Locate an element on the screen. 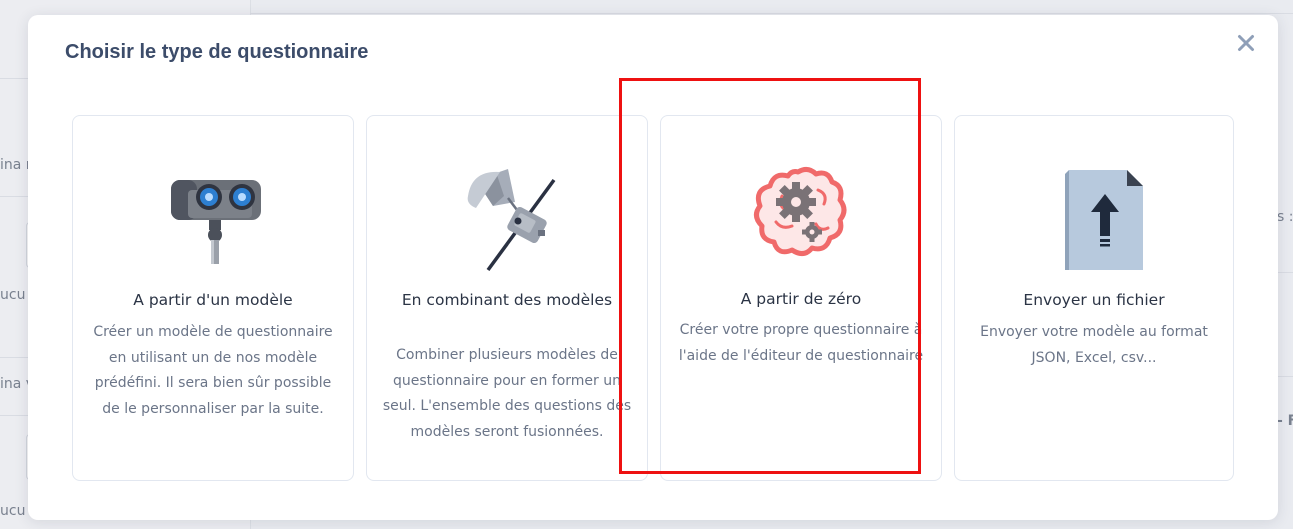  card-title: Envoyer un fichier is located at coordinates (1094, 300).